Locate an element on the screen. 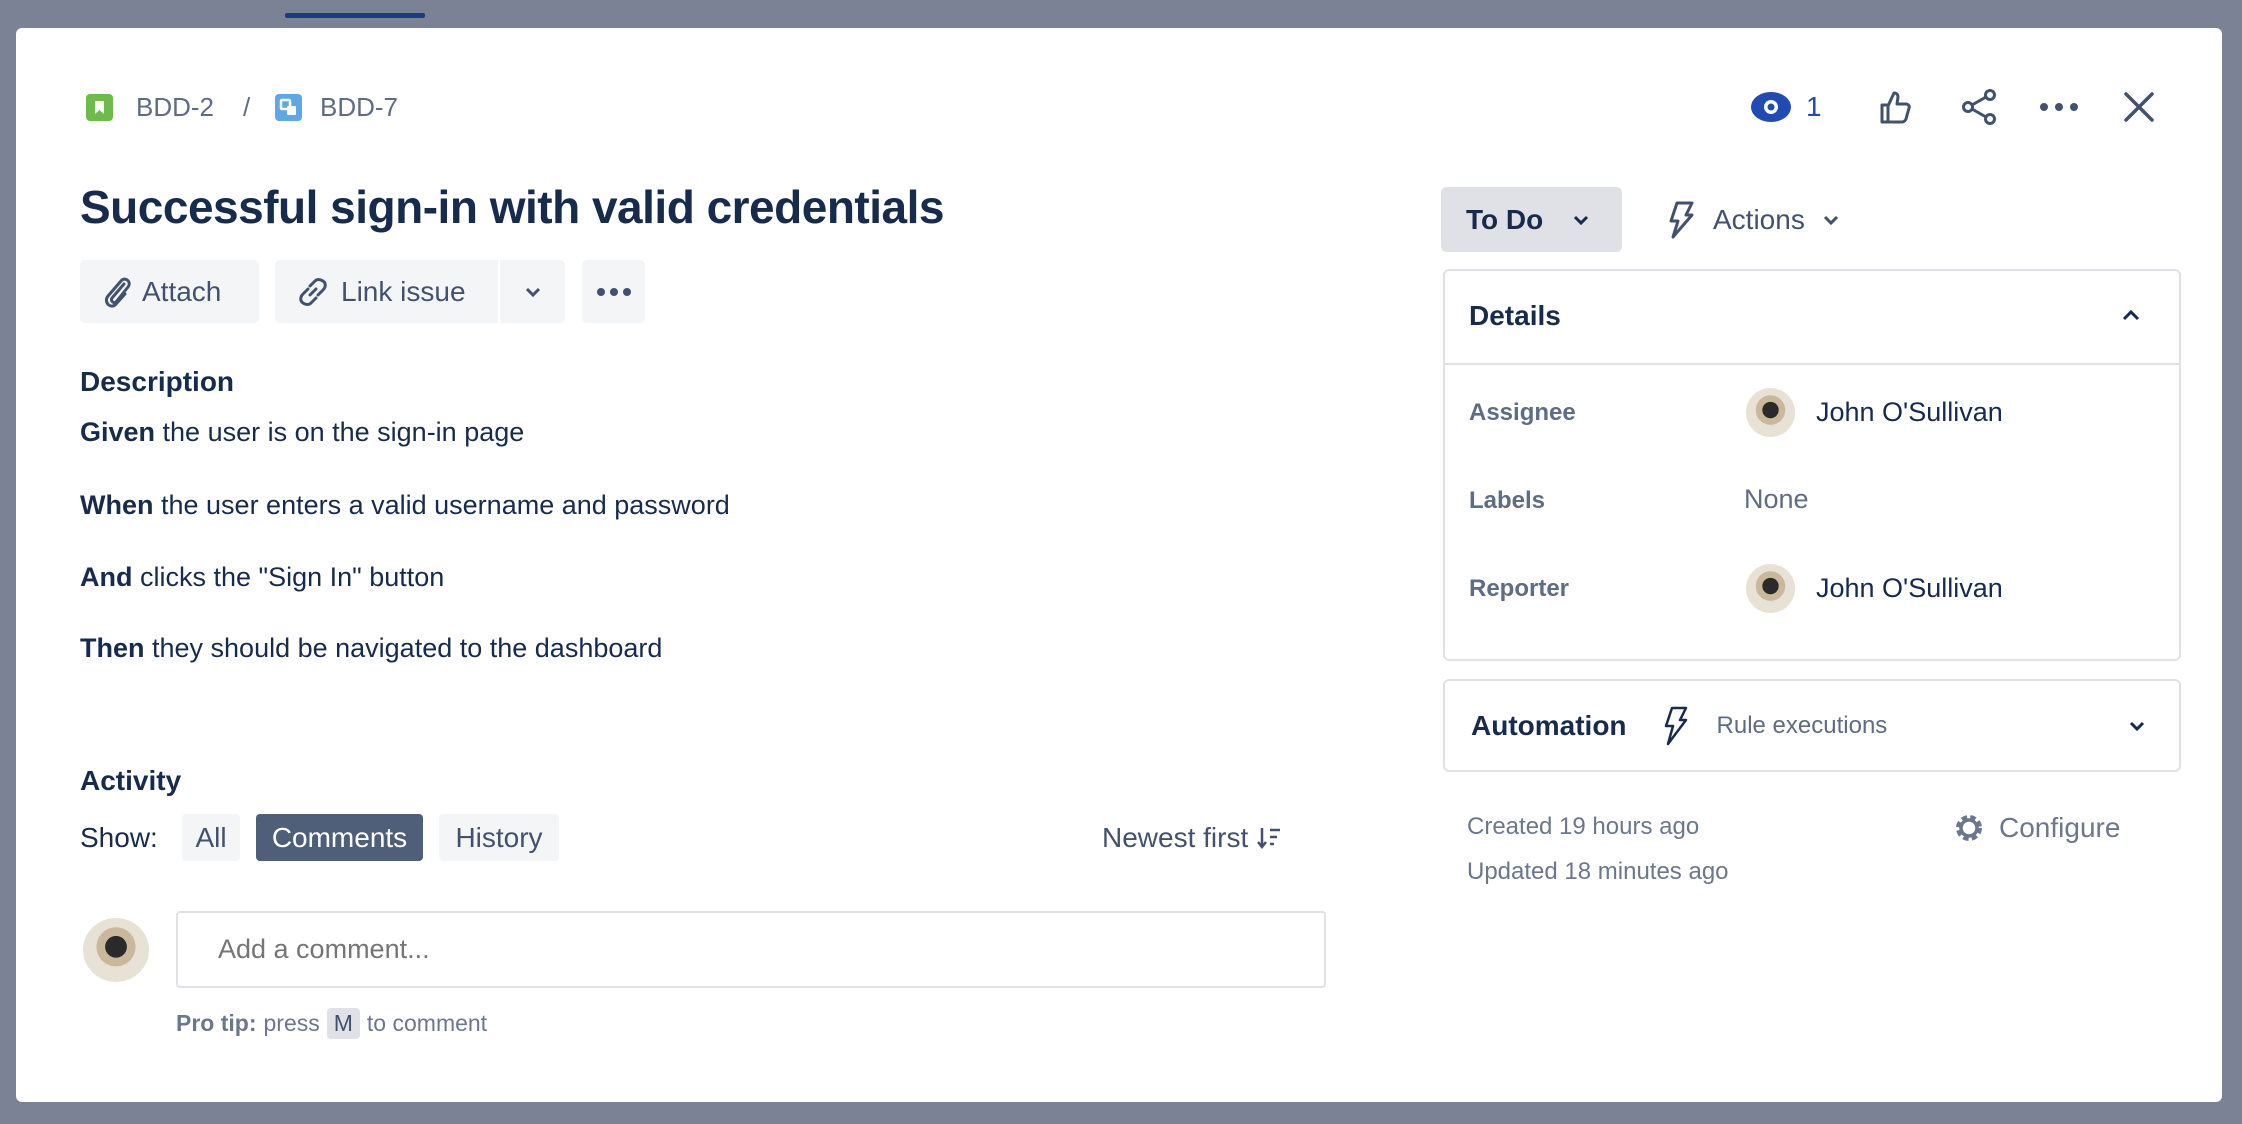 The image size is (2242, 1124). close-icon is located at coordinates (2139, 107).